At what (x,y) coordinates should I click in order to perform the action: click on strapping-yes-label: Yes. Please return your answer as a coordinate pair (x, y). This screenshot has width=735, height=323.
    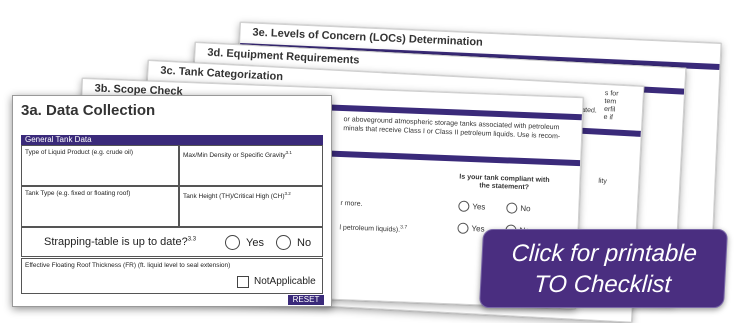
    Looking at the image, I should click on (255, 242).